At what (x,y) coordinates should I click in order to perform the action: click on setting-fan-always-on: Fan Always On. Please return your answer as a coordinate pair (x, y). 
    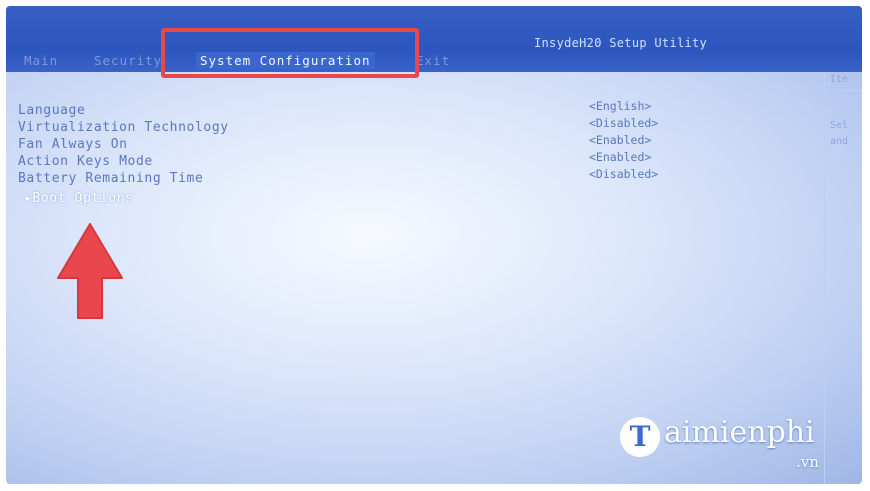
    Looking at the image, I should click on (73, 144).